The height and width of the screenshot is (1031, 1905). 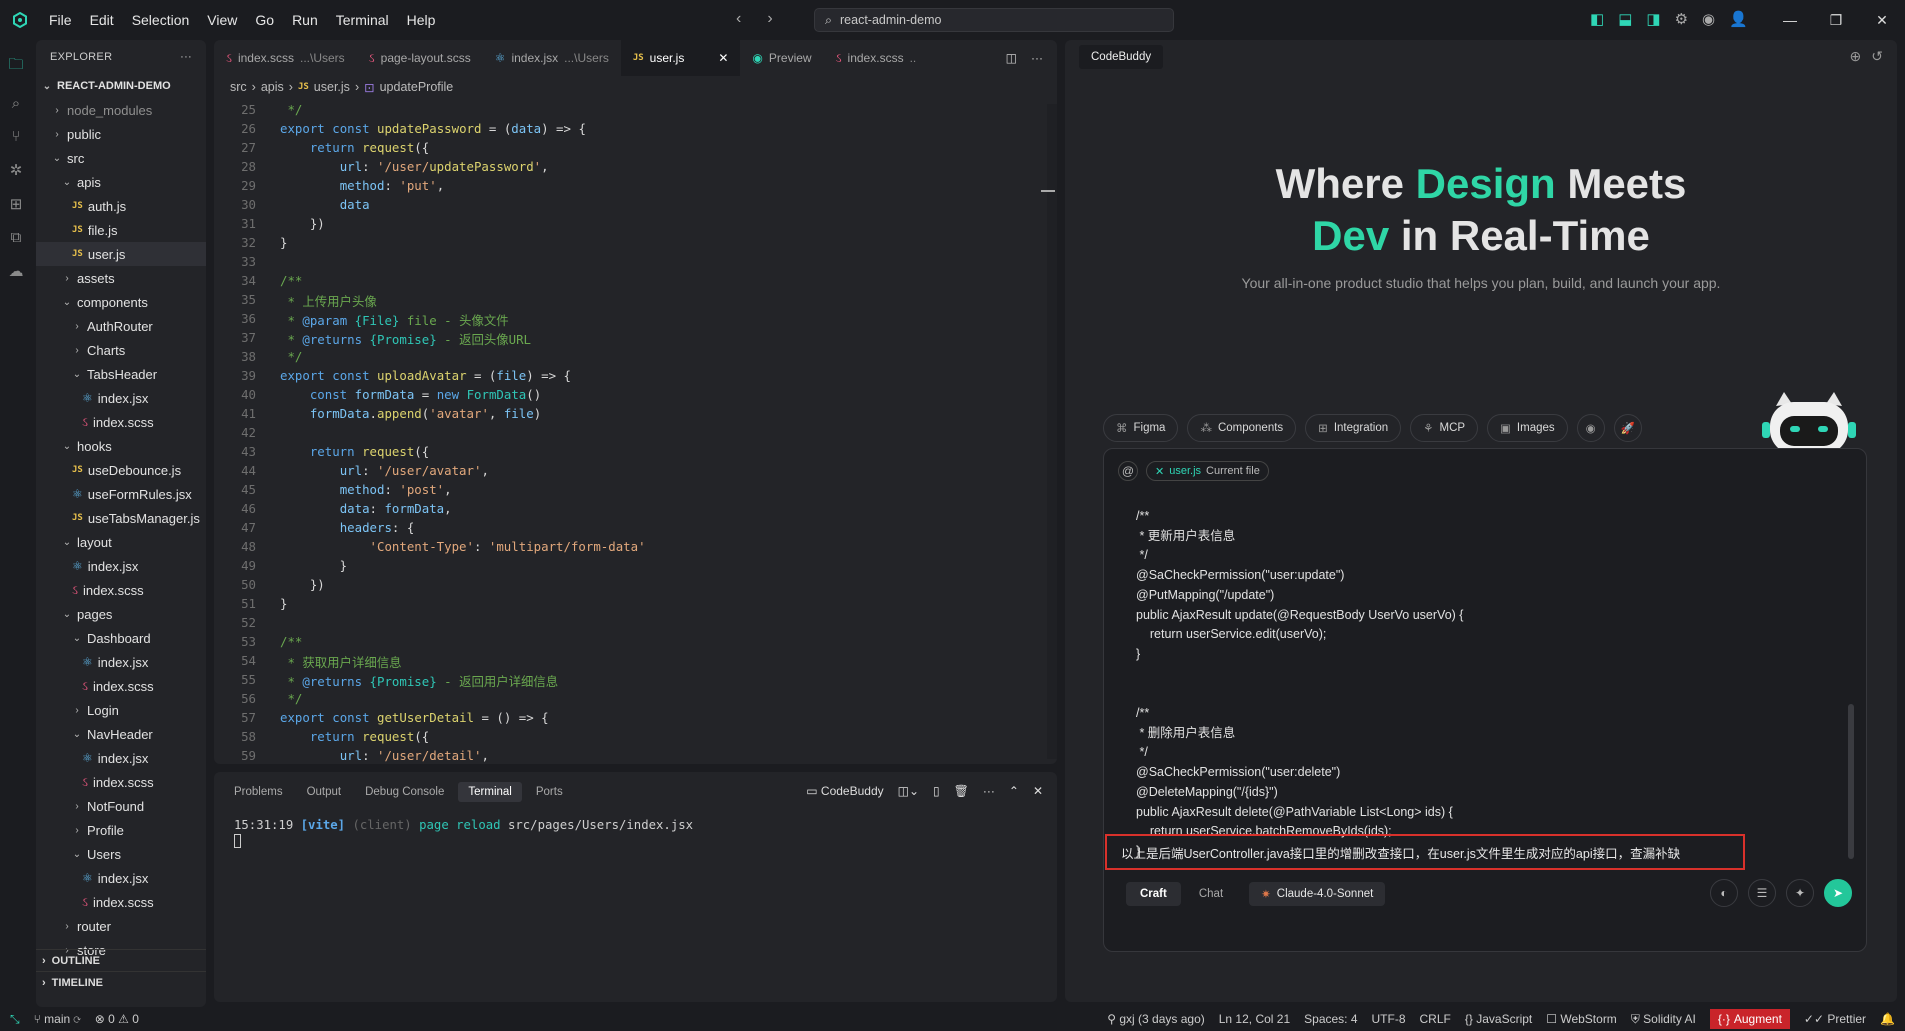 What do you see at coordinates (60, 20) in the screenshot?
I see `menu-file: File` at bounding box center [60, 20].